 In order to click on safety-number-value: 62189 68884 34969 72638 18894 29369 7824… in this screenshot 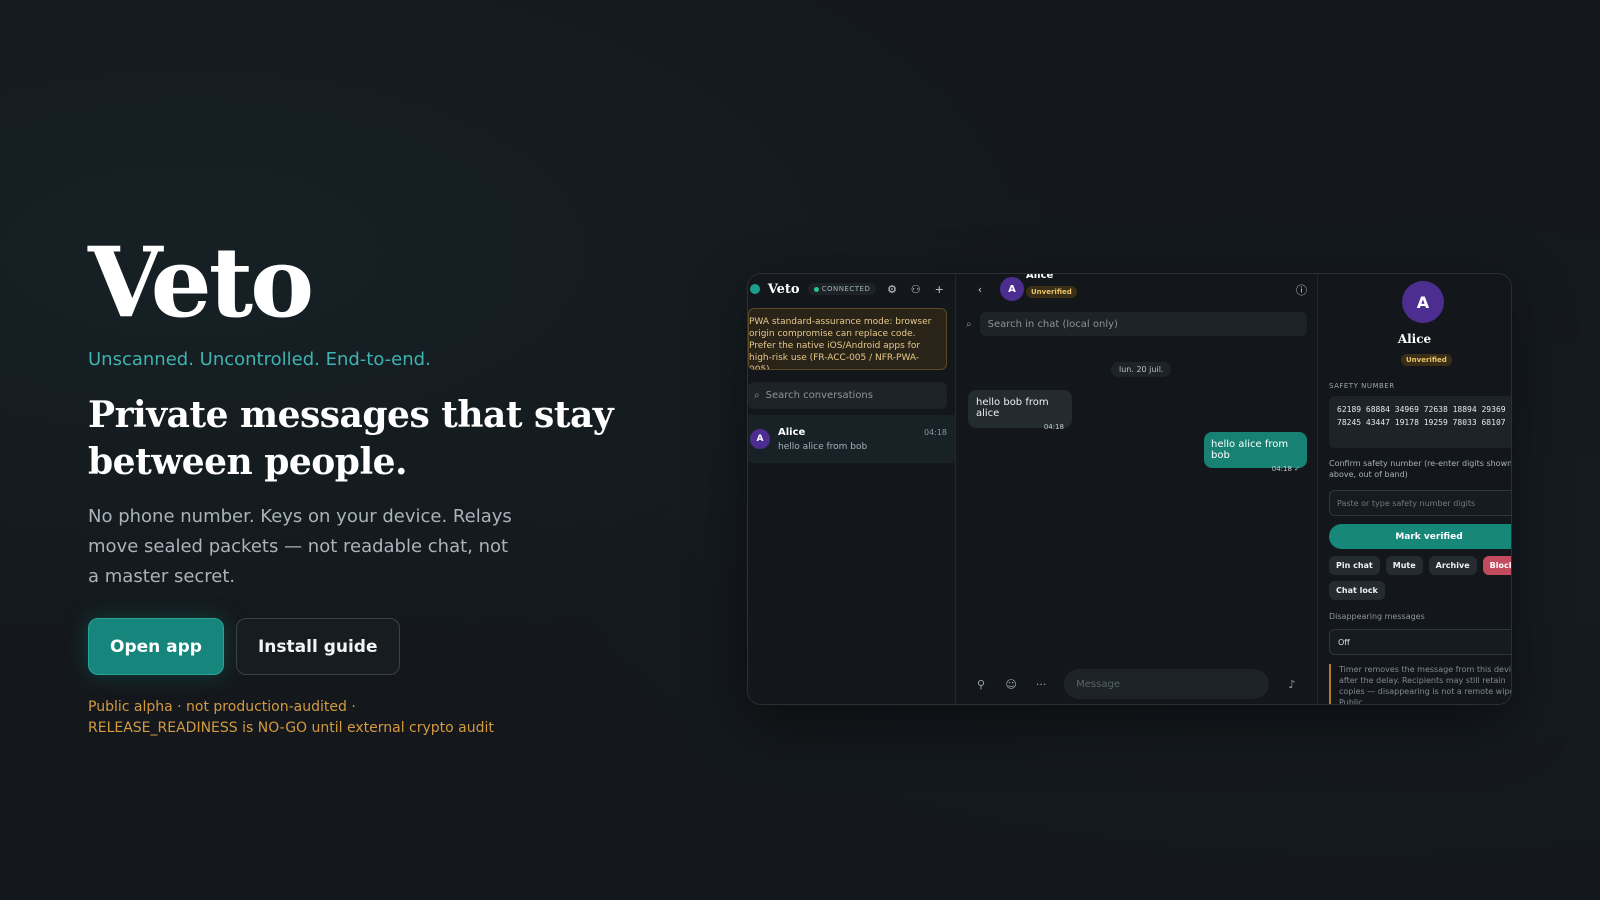, I will do `click(1420, 422)`.